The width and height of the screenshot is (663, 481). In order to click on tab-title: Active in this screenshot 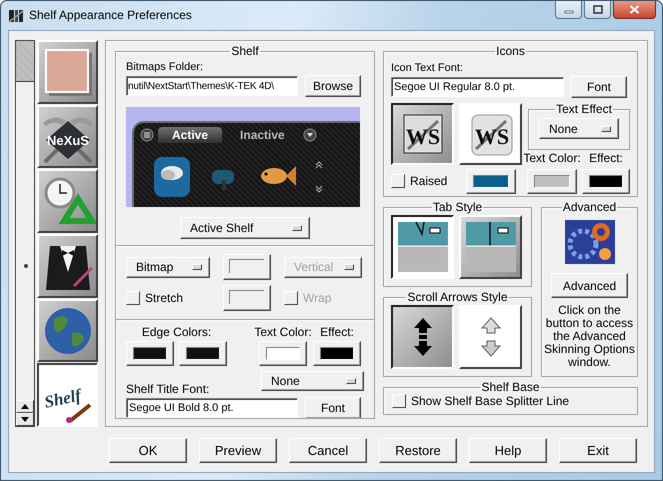, I will do `click(190, 135)`.